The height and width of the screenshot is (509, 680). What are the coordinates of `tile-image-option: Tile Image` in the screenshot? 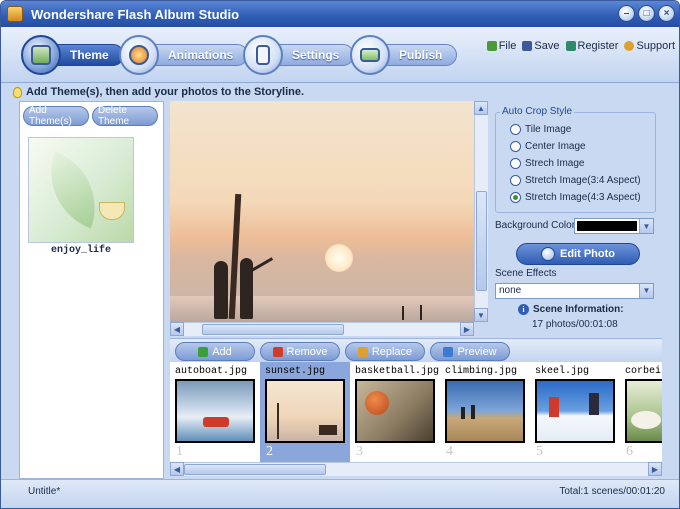 It's located at (540, 129).